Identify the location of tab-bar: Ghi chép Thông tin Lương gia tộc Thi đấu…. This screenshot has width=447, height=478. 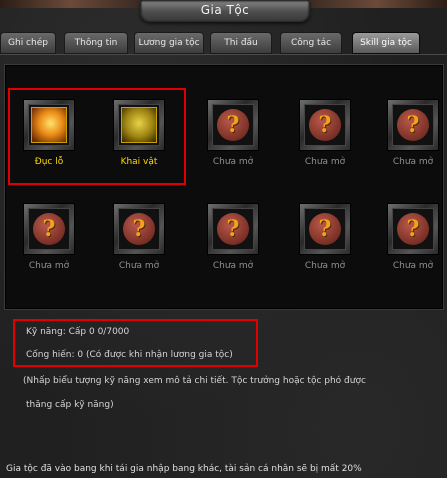
(223, 42).